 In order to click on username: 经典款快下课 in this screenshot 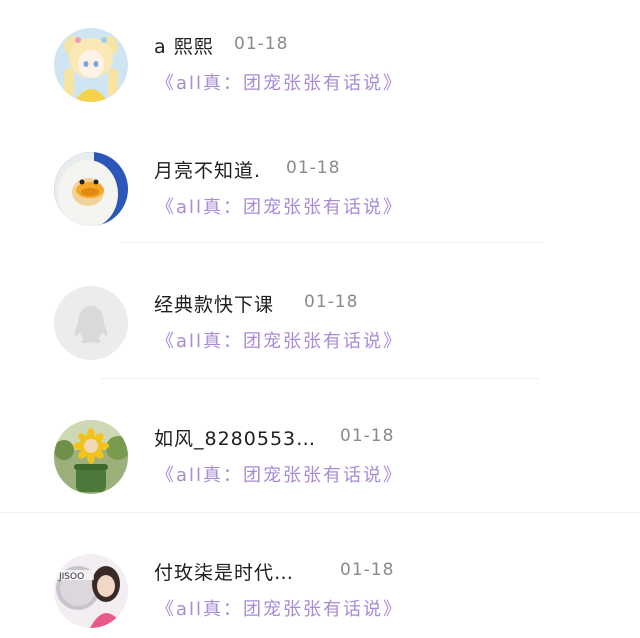, I will do `click(214, 303)`.